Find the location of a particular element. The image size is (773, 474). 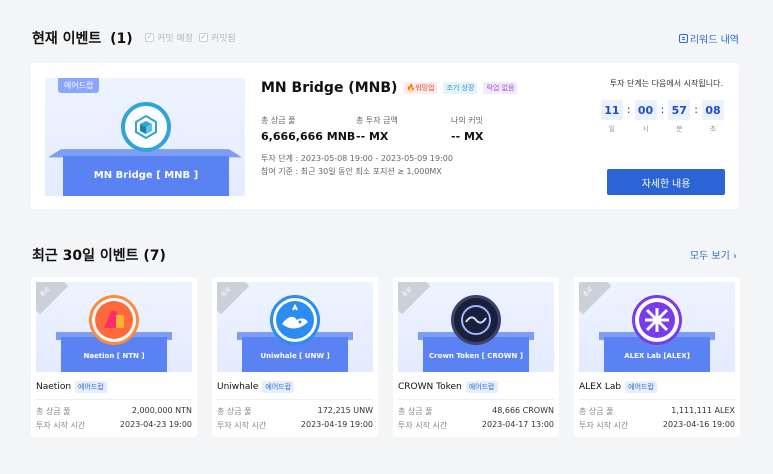

countdown-seconds: 08 초 is located at coordinates (713, 117).